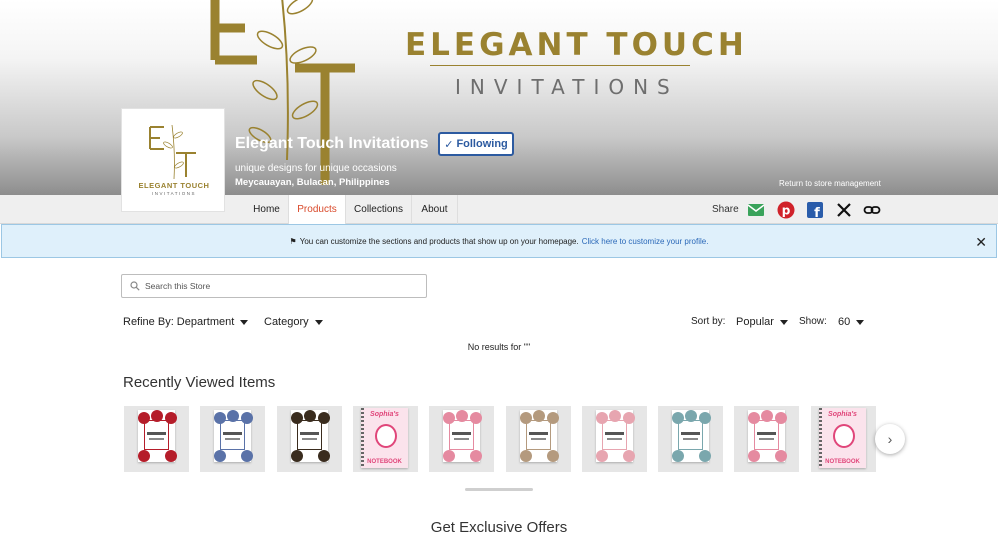  Describe the element at coordinates (482, 144) in the screenshot. I see `following-label: Following` at that location.